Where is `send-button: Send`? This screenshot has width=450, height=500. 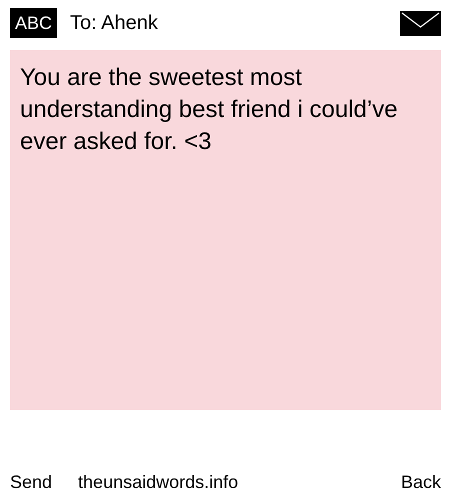
send-button: Send is located at coordinates (31, 482).